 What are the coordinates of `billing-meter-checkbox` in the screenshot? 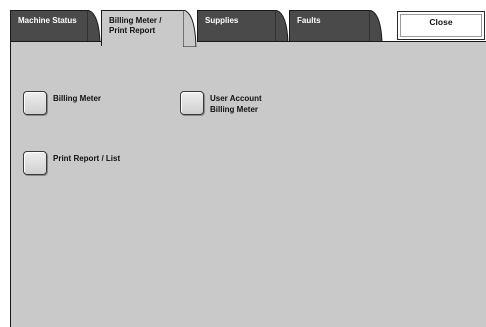 It's located at (35, 103).